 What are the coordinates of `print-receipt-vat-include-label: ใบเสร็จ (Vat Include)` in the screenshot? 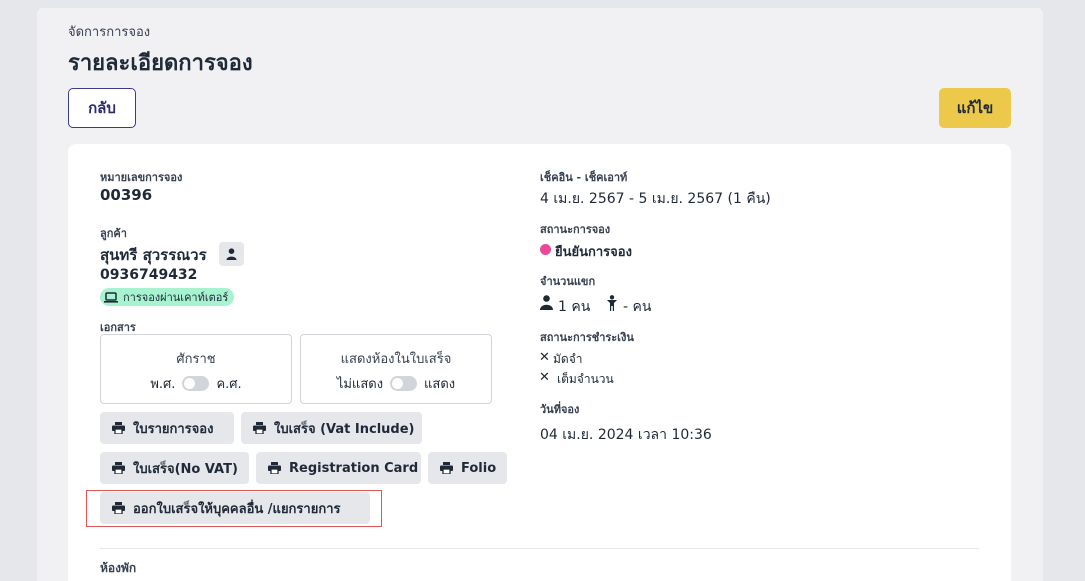 It's located at (344, 429).